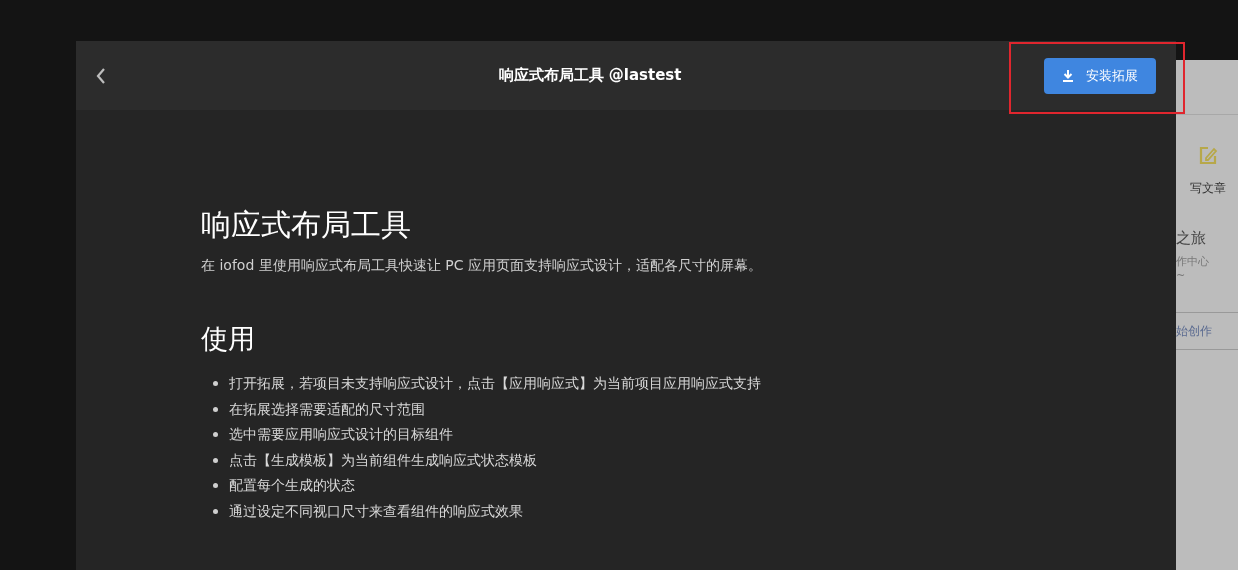 The width and height of the screenshot is (1238, 570). Describe the element at coordinates (495, 384) in the screenshot. I see `step-text: 打开拓展，若项目未支持响应式设计，点击【应用响应式】为当前项目应用响应式支持` at that location.